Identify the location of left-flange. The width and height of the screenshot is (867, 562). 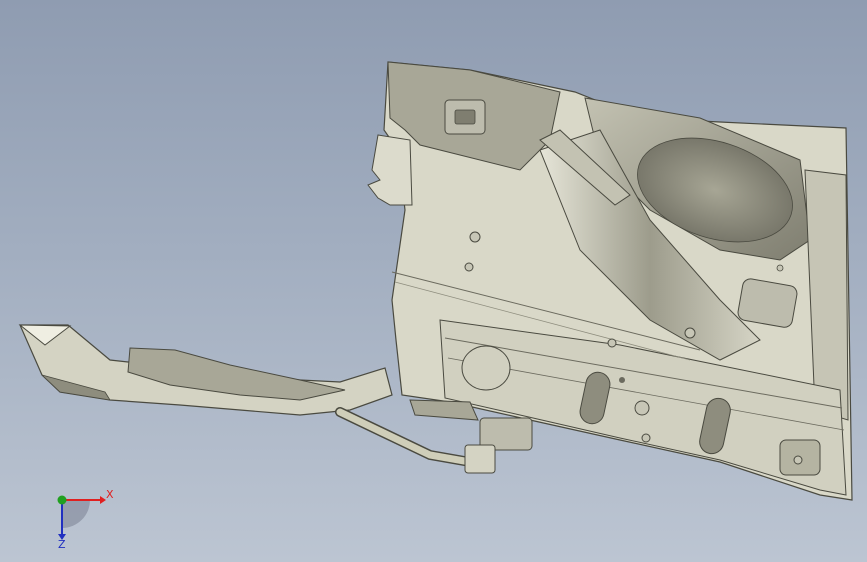
(390, 170).